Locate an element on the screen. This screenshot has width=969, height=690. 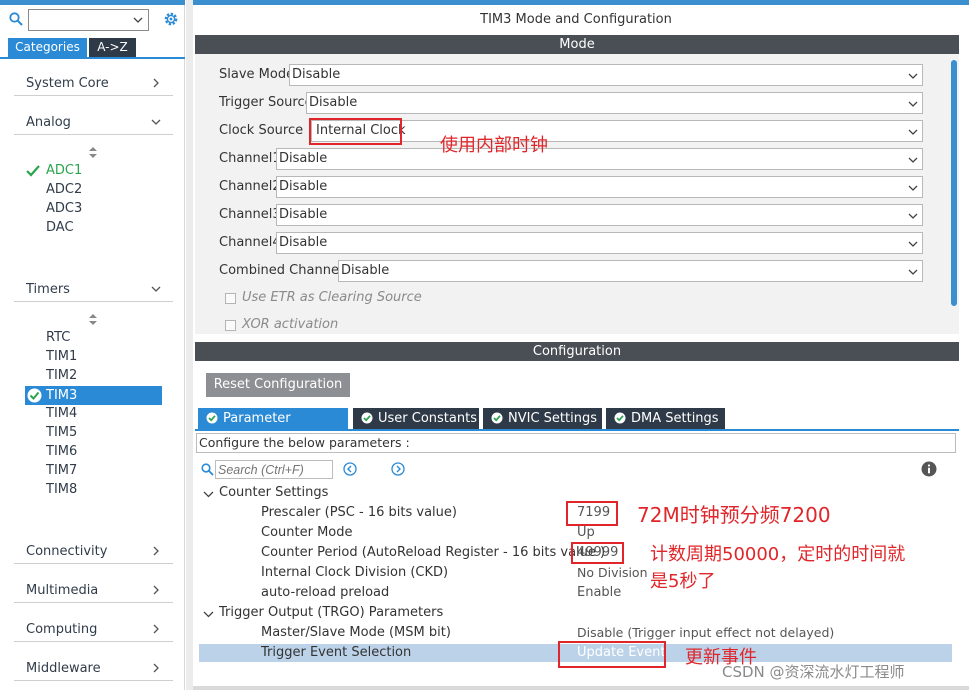
channel2-select: Disable is located at coordinates (599, 187).